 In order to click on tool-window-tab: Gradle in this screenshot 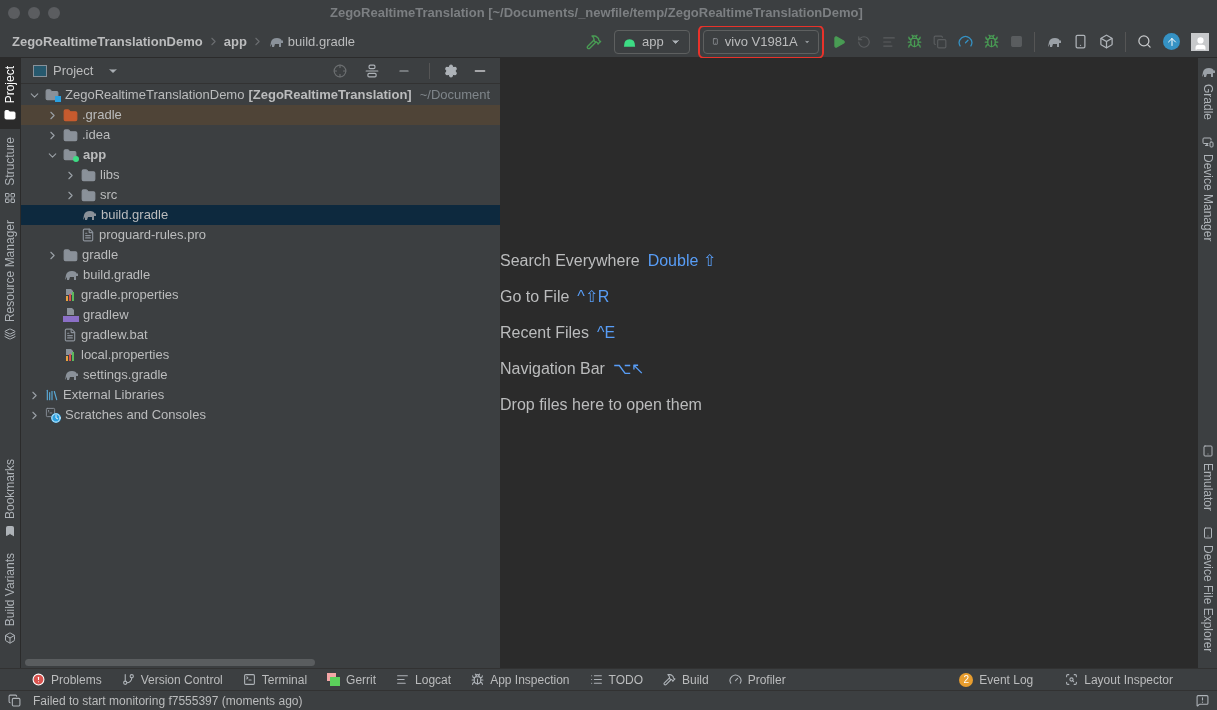, I will do `click(1207, 93)`.